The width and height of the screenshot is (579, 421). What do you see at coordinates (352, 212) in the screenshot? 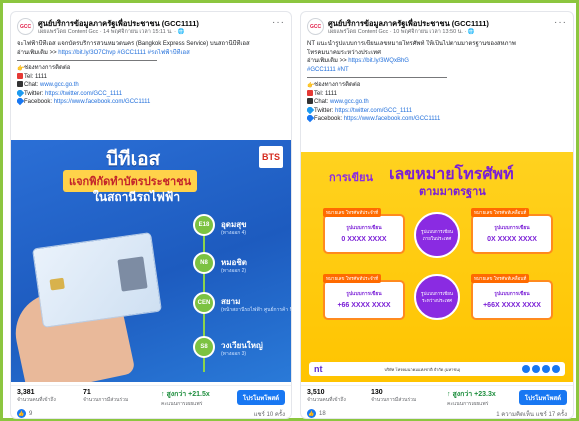
I see `format-tag: หมายเลข โทรศัพท์ประจำที่` at bounding box center [352, 212].